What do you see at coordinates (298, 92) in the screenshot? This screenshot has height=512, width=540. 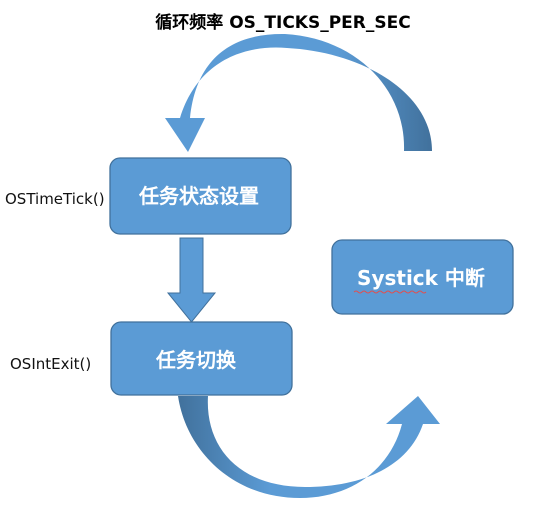 I see `curved-arrow-top` at bounding box center [298, 92].